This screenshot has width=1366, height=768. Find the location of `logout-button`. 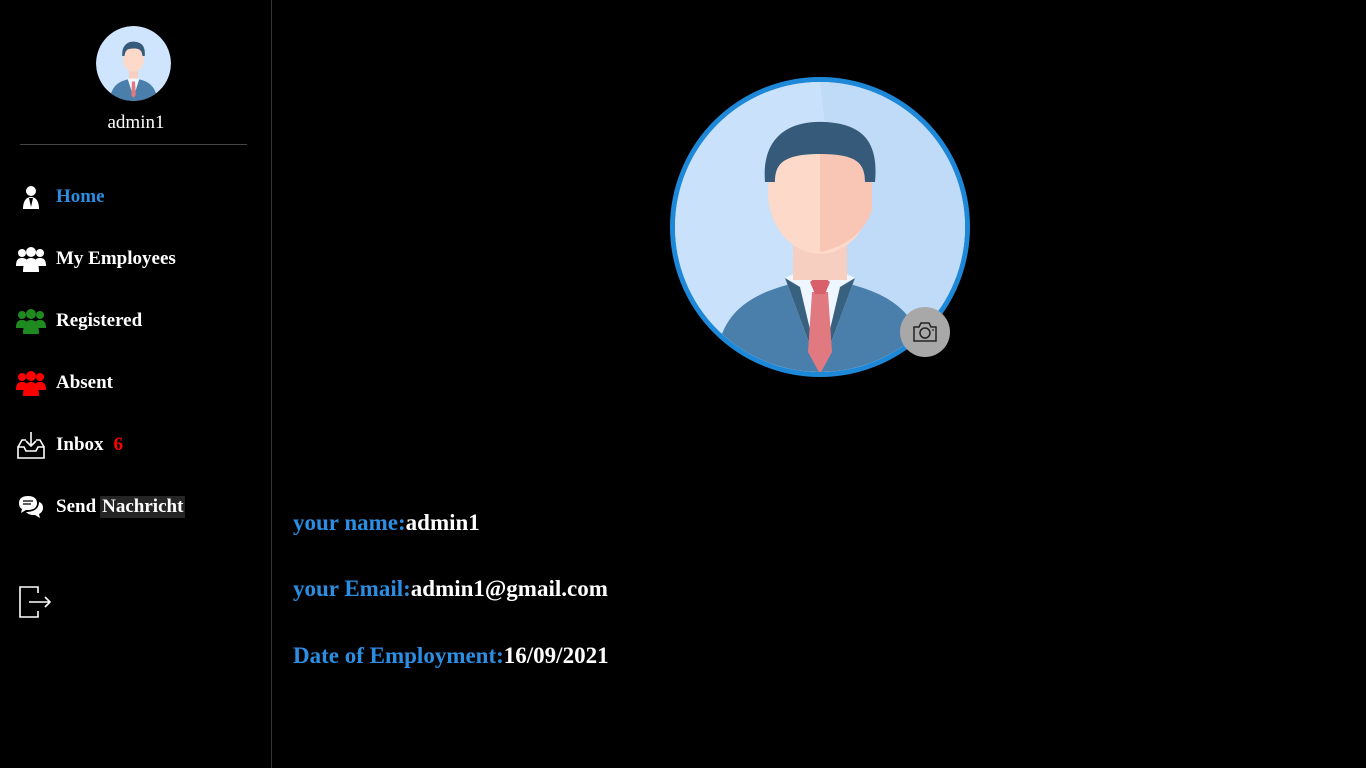

logout-button is located at coordinates (35, 602).